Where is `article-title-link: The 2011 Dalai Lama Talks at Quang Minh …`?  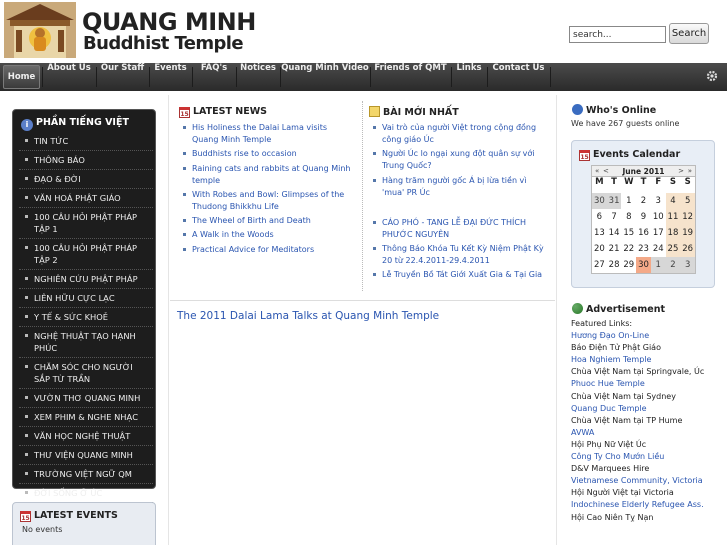
article-title-link: The 2011 Dalai Lama Talks at Quang Minh … is located at coordinates (308, 316).